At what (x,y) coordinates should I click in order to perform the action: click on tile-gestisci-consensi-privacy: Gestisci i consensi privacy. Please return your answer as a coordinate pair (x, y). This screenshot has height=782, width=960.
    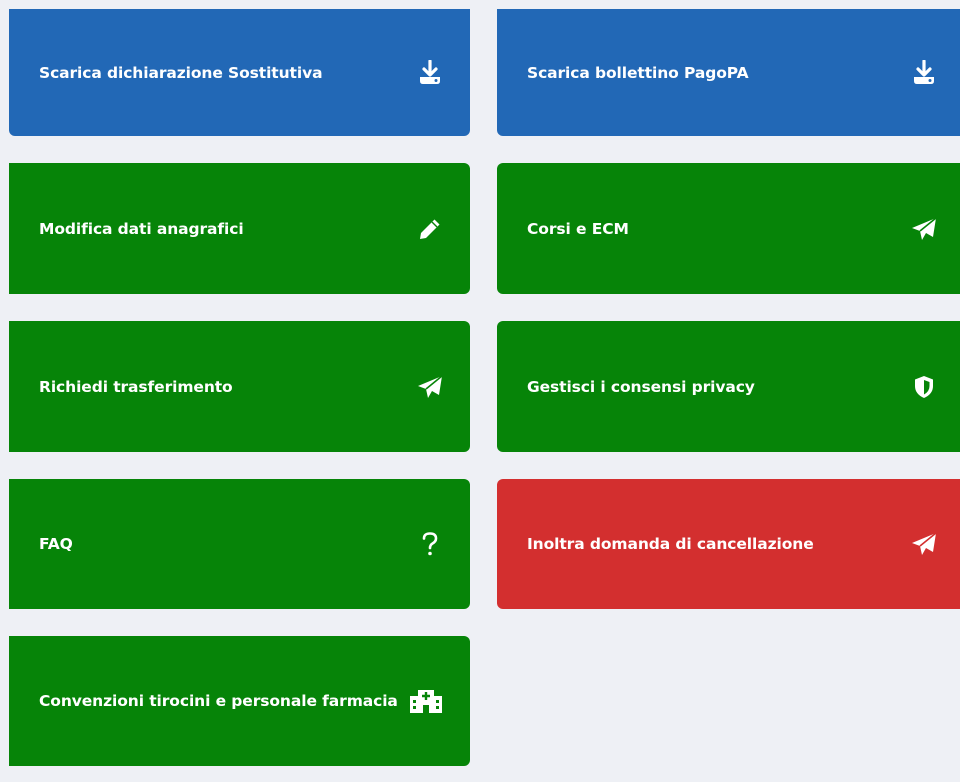
    Looking at the image, I should click on (728, 386).